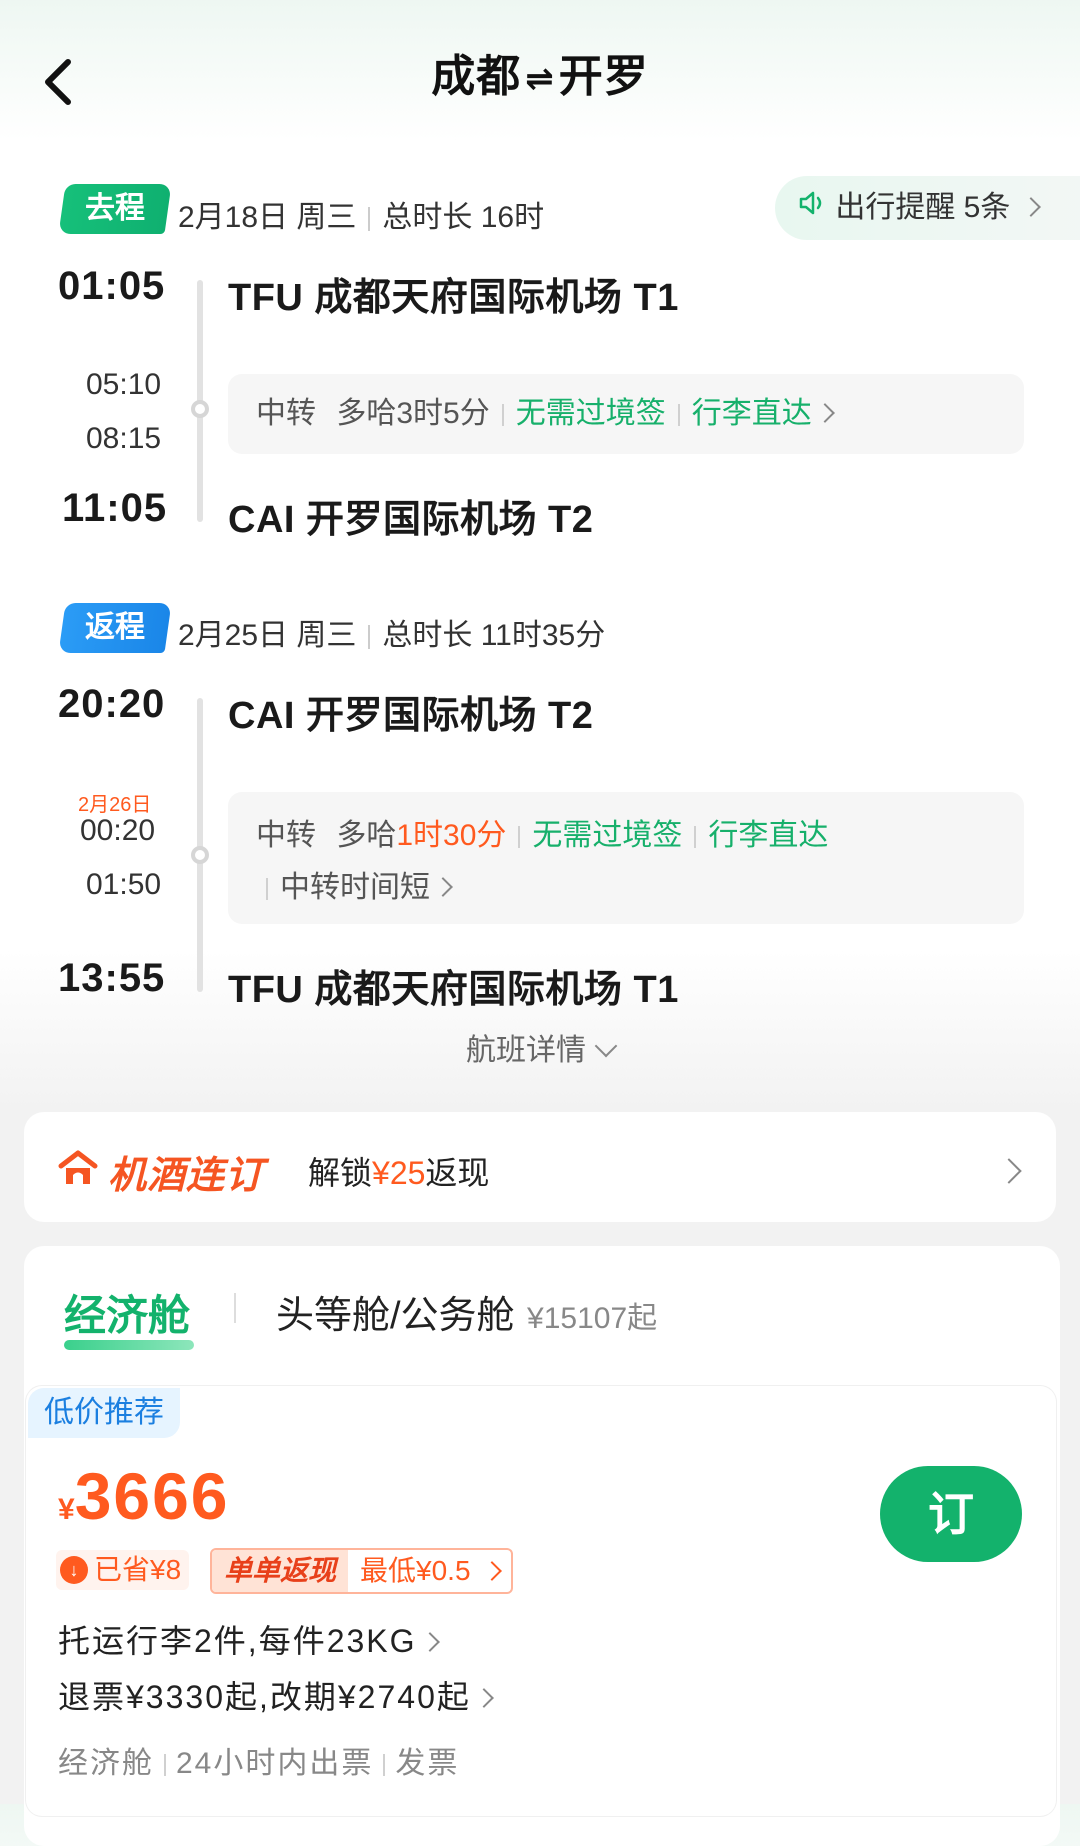 This screenshot has height=1846, width=1080. What do you see at coordinates (466, 1311) in the screenshot?
I see `tab-first-business: 头等舱/公务舱 ¥15107起` at bounding box center [466, 1311].